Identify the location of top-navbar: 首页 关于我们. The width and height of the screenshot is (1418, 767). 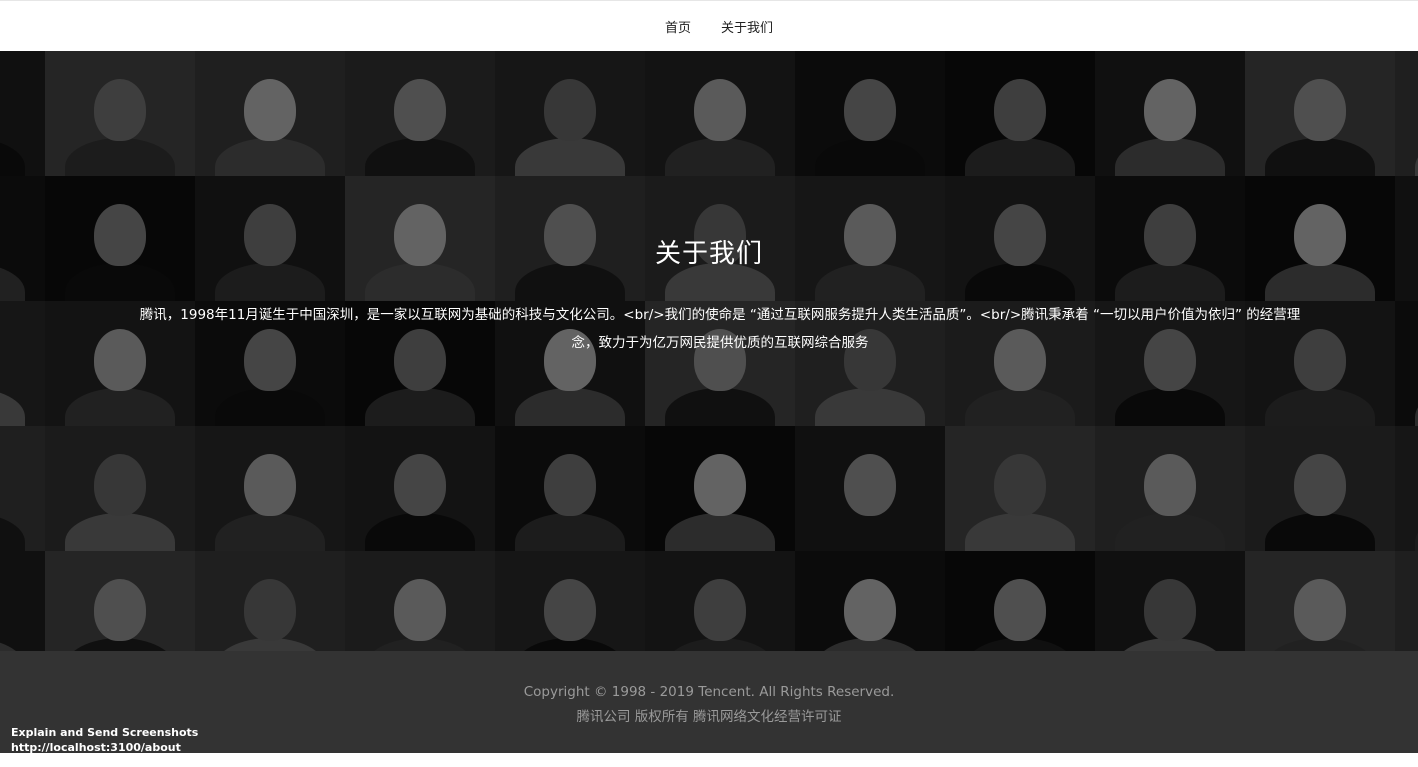
(709, 25).